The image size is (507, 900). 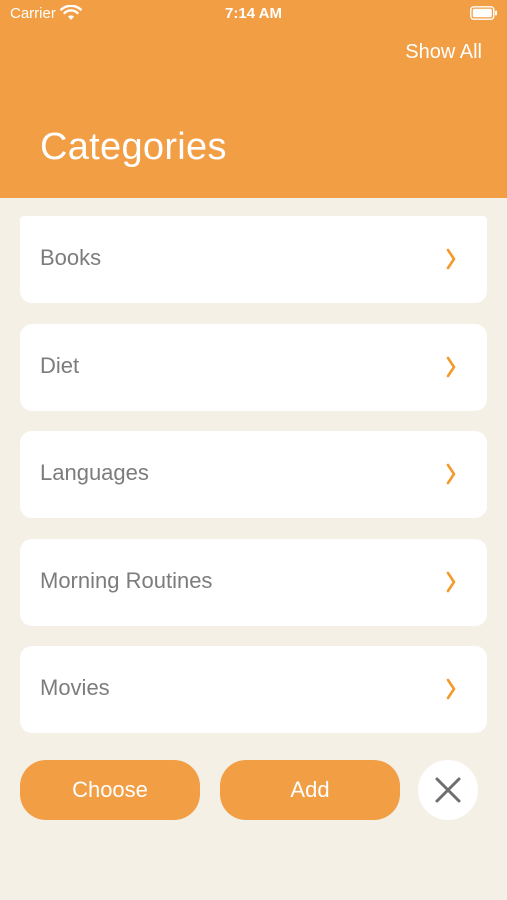 What do you see at coordinates (253, 474) in the screenshot?
I see `category-row-languages: Languages` at bounding box center [253, 474].